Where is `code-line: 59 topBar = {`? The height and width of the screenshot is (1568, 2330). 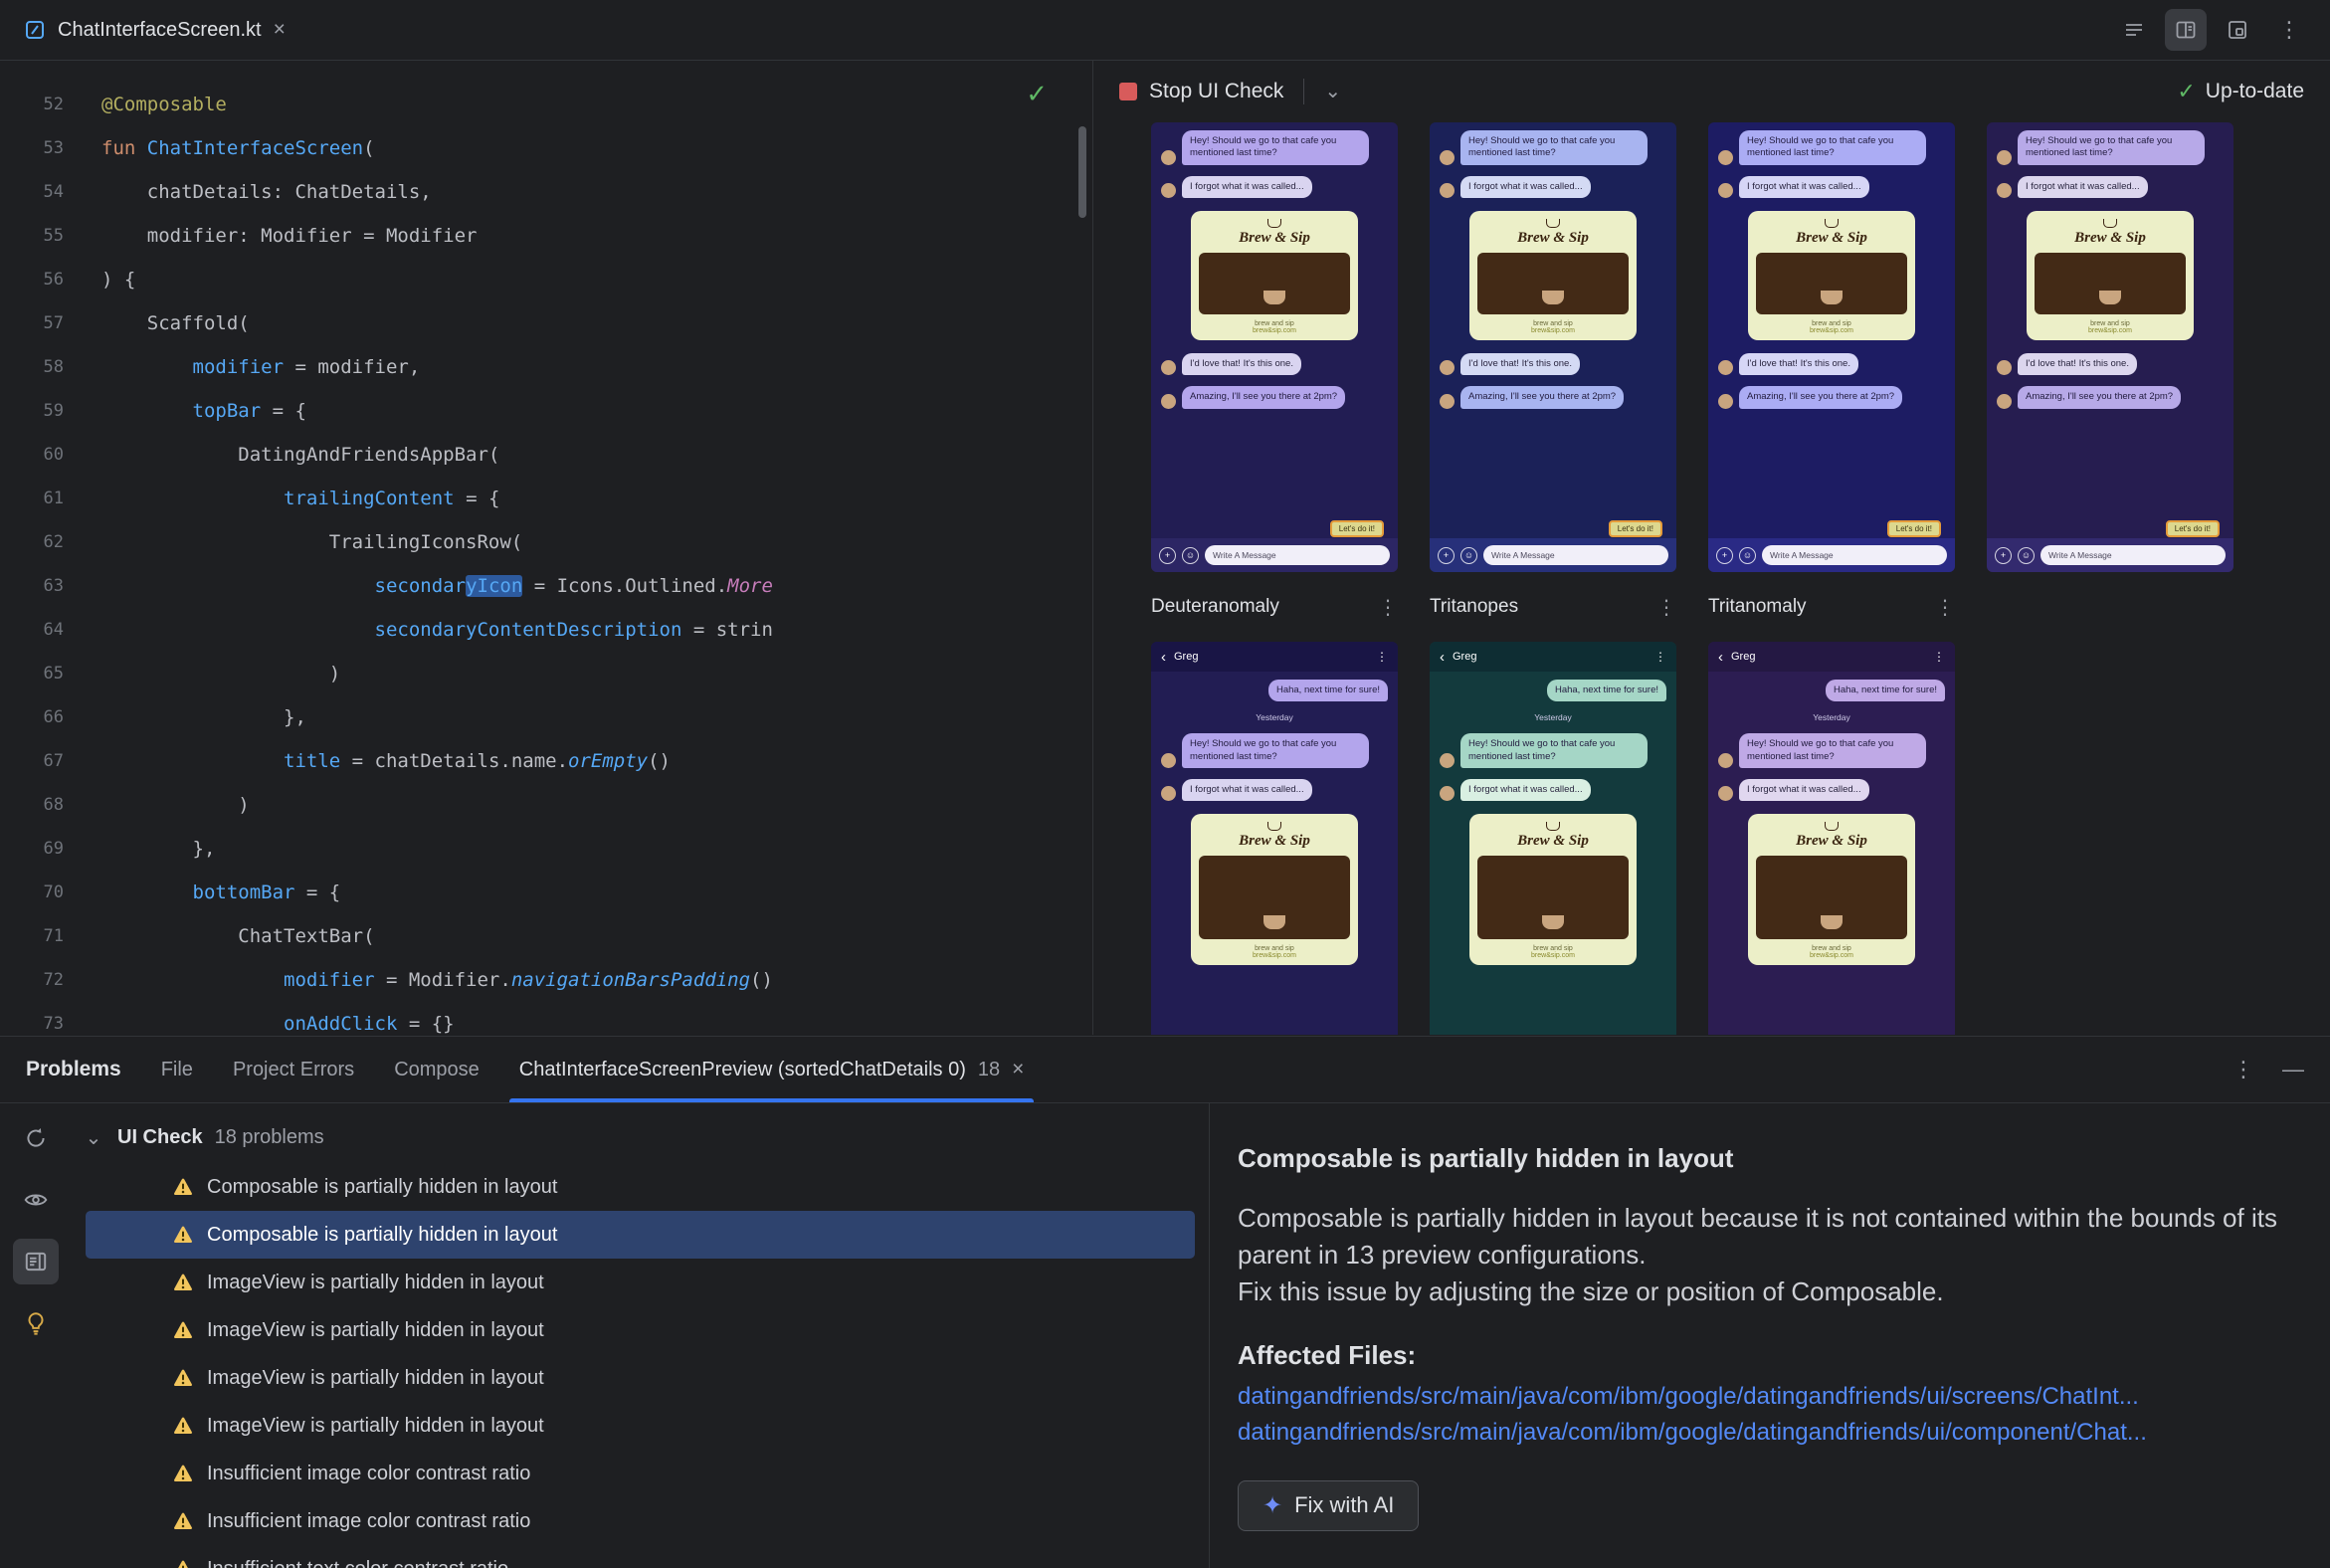
code-line: 59 topBar = { is located at coordinates (545, 411).